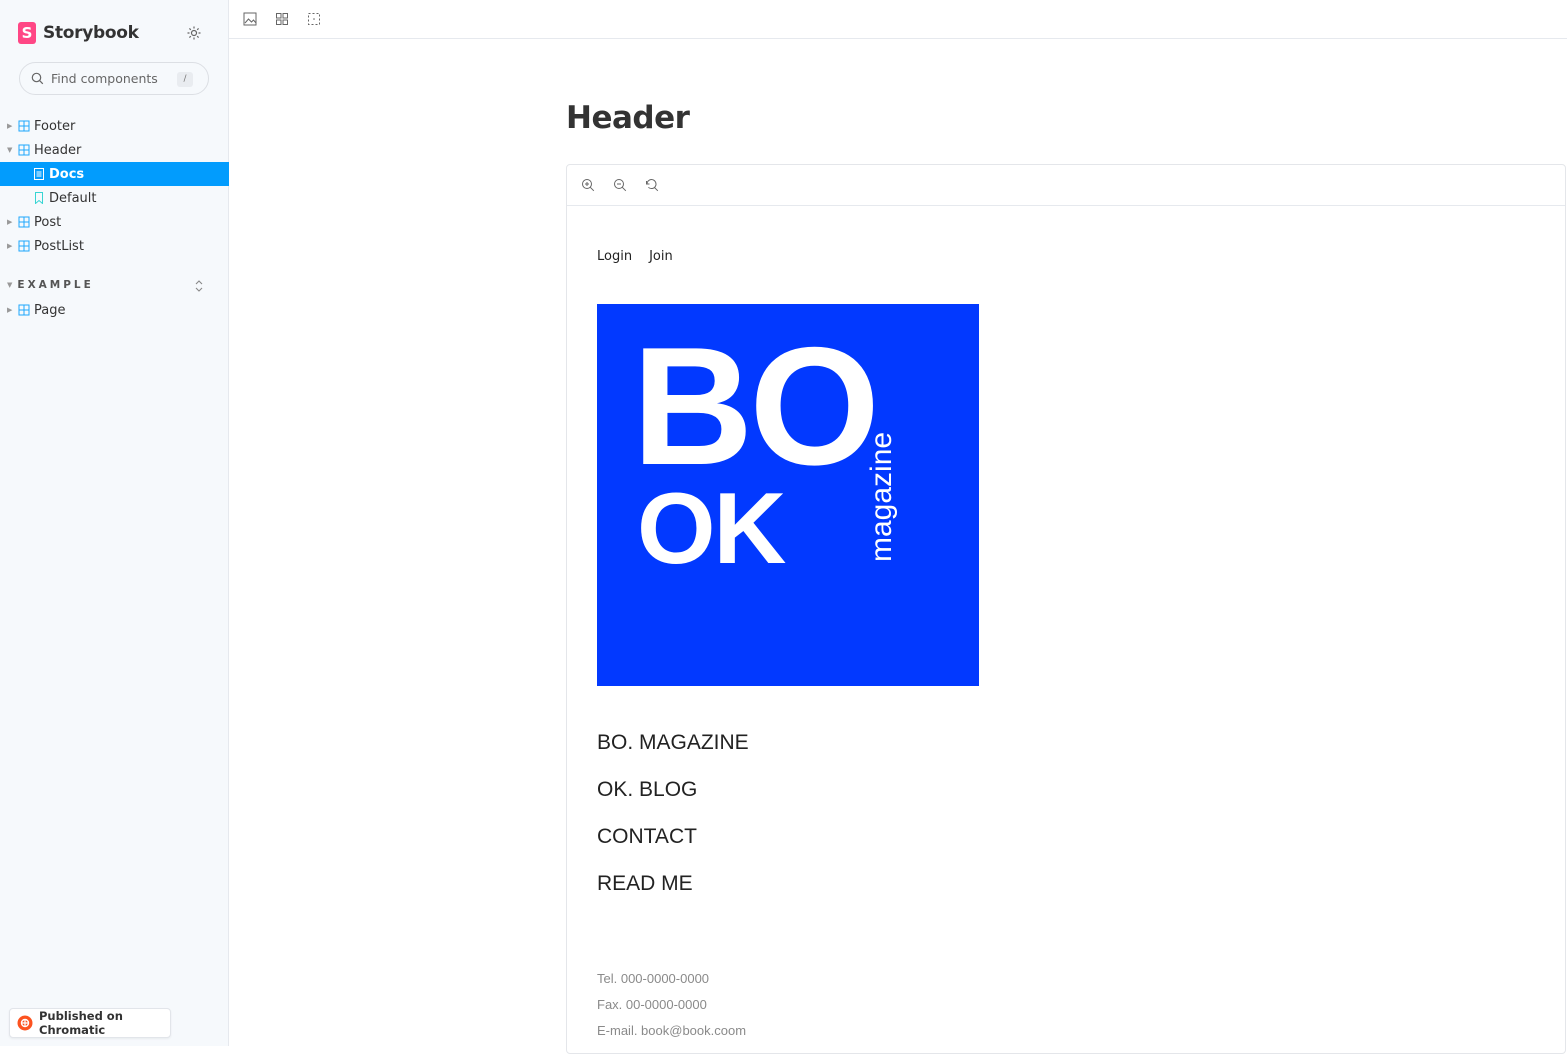 The height and width of the screenshot is (1054, 1567). What do you see at coordinates (661, 256) in the screenshot?
I see `join-link: Join` at bounding box center [661, 256].